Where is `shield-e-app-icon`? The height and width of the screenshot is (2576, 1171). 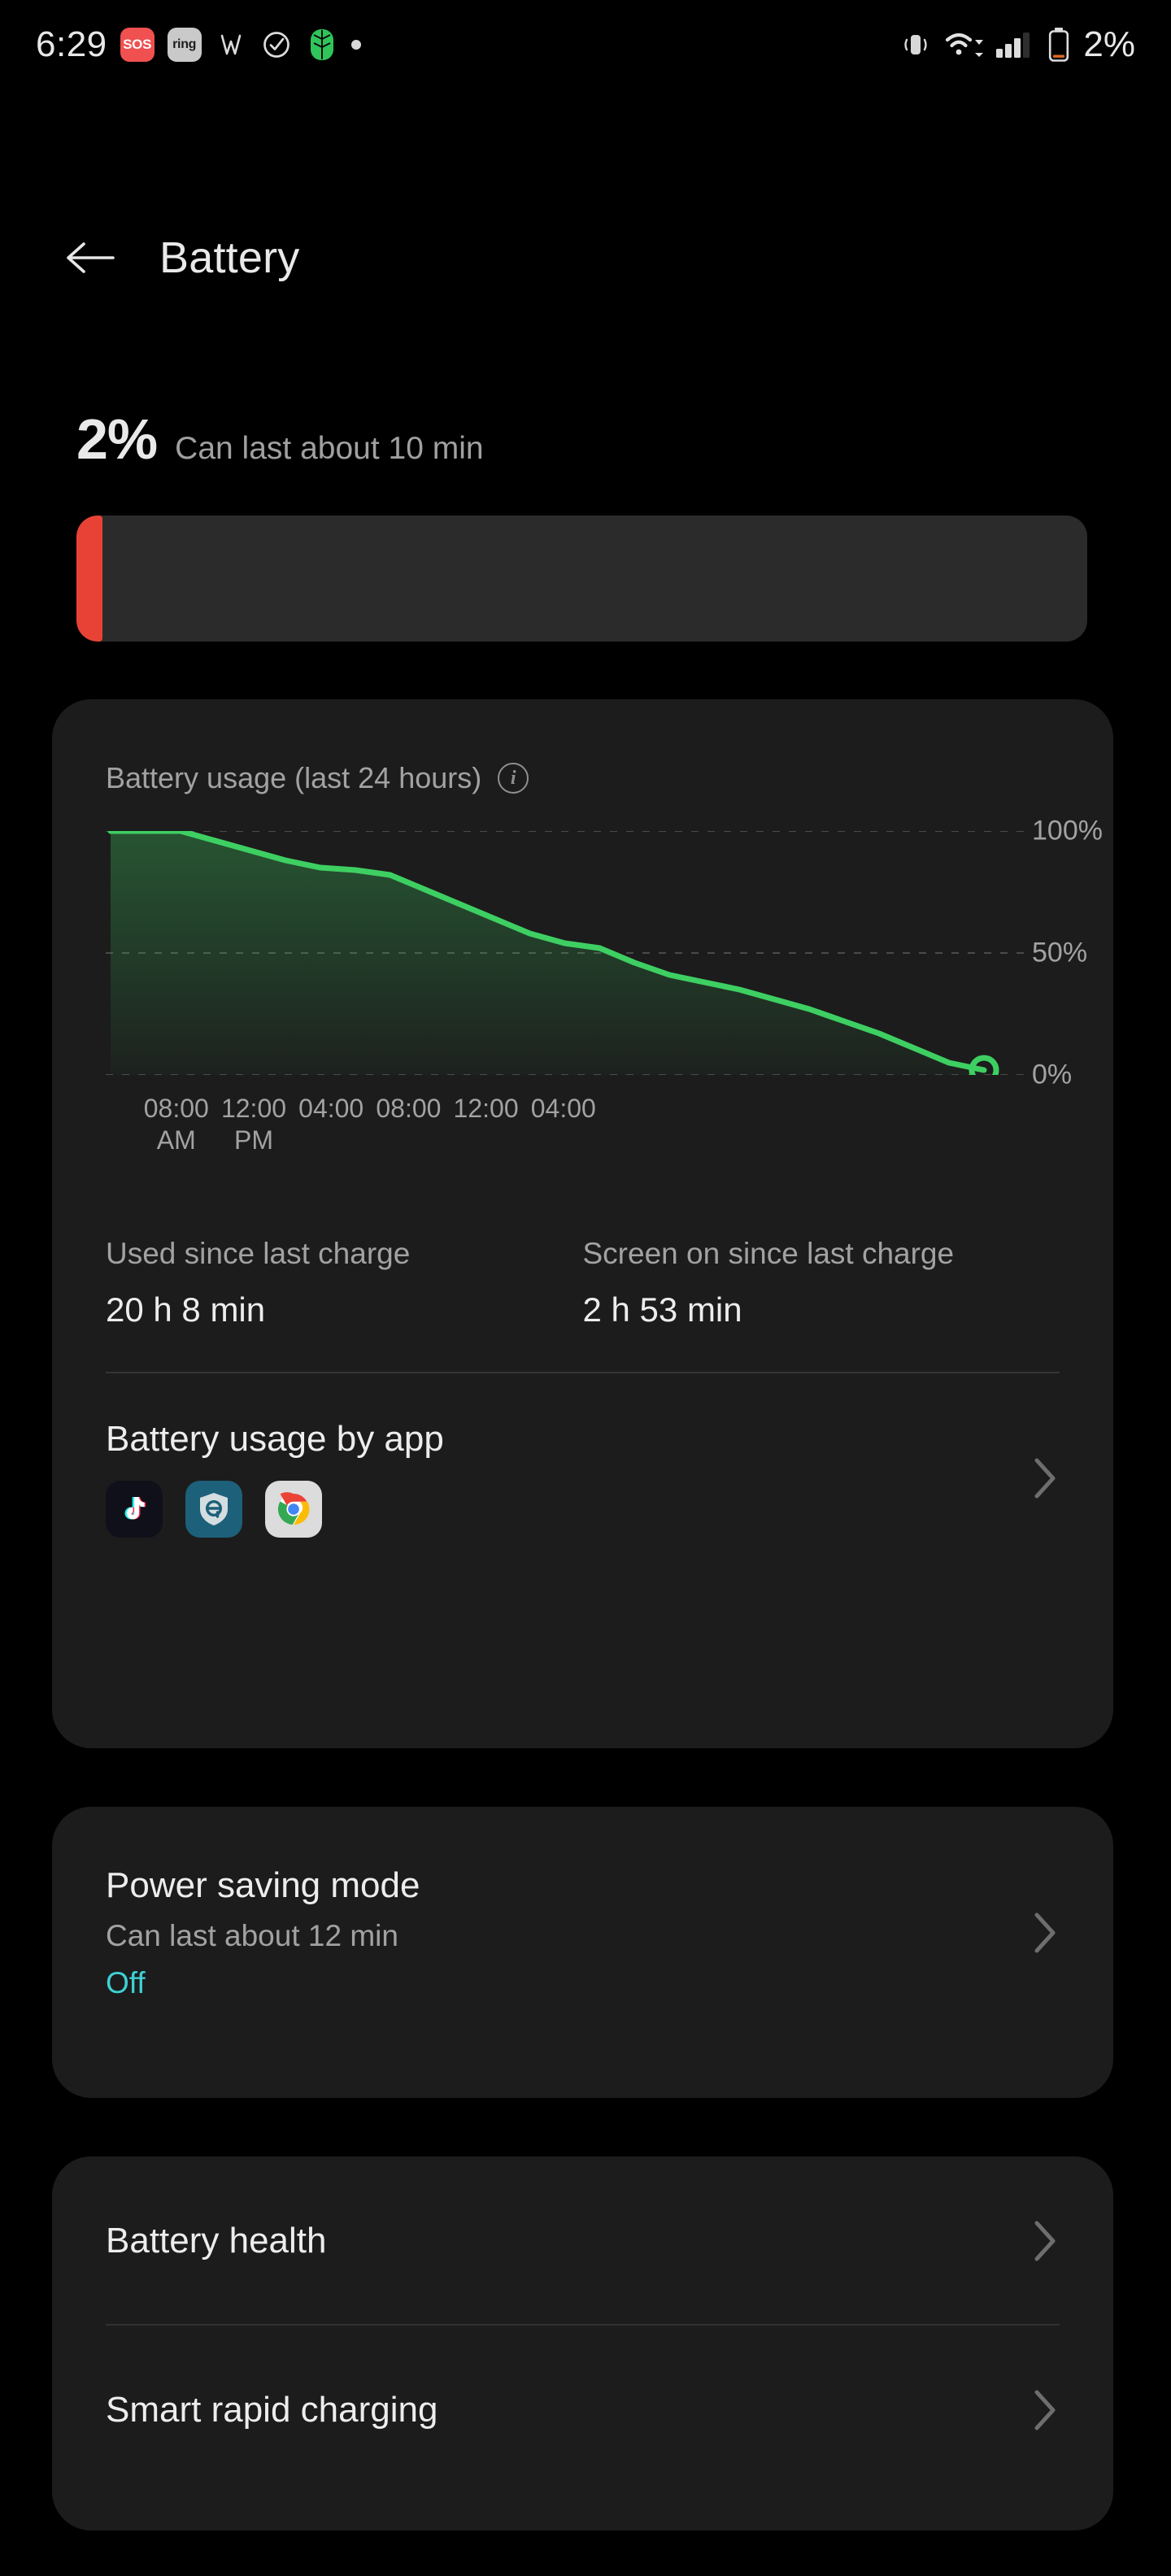 shield-e-app-icon is located at coordinates (214, 1509).